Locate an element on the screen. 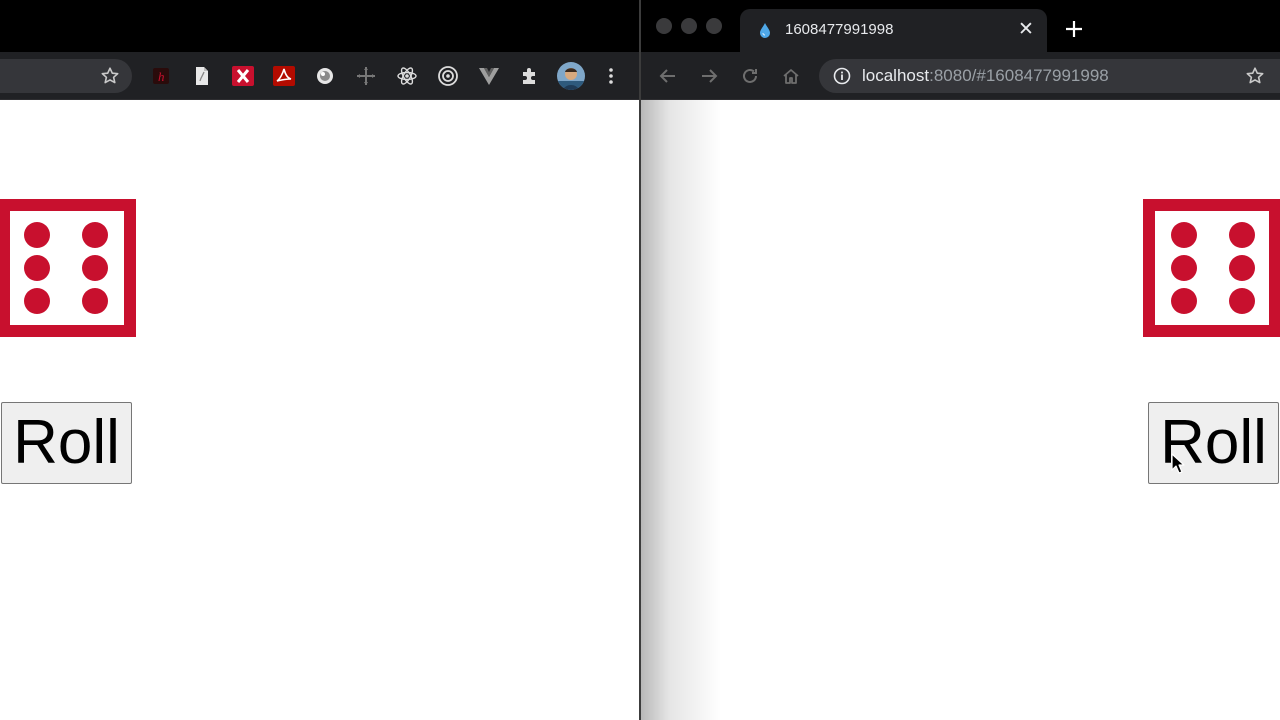 Image resolution: width=1280 pixels, height=720 pixels. tab-strip is located at coordinates (319, 26).